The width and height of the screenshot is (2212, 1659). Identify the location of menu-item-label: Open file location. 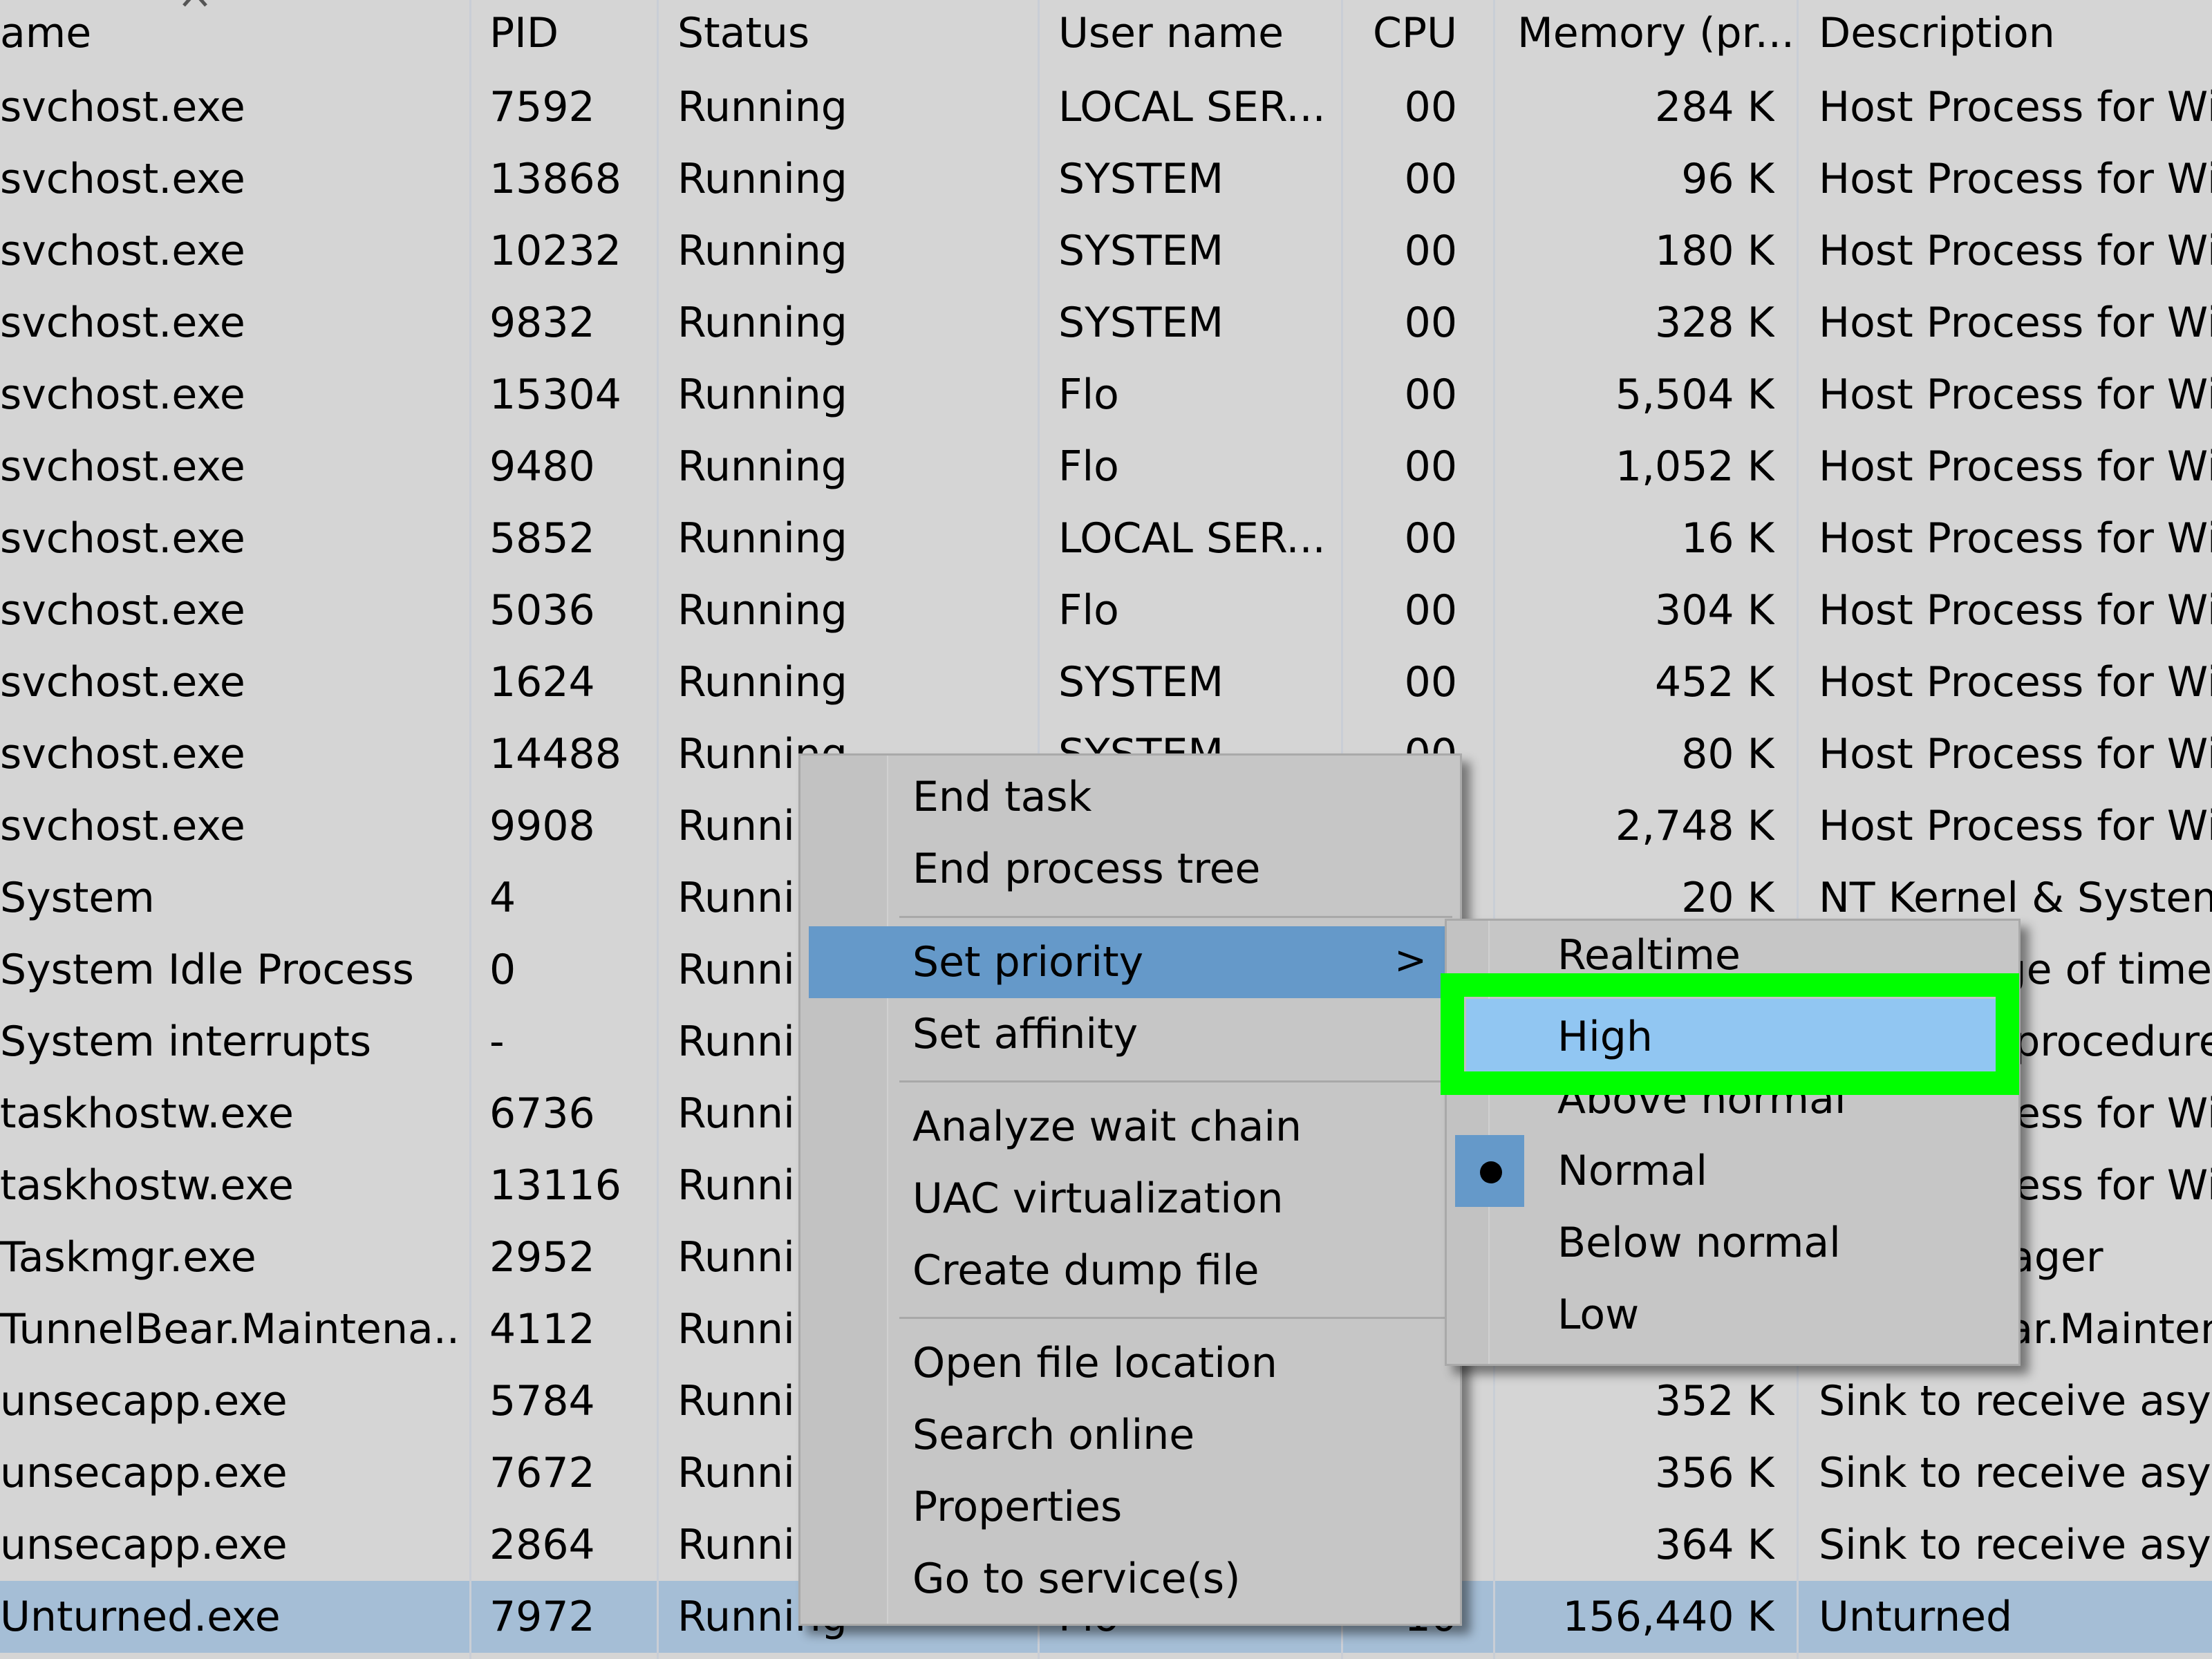
(1094, 1363).